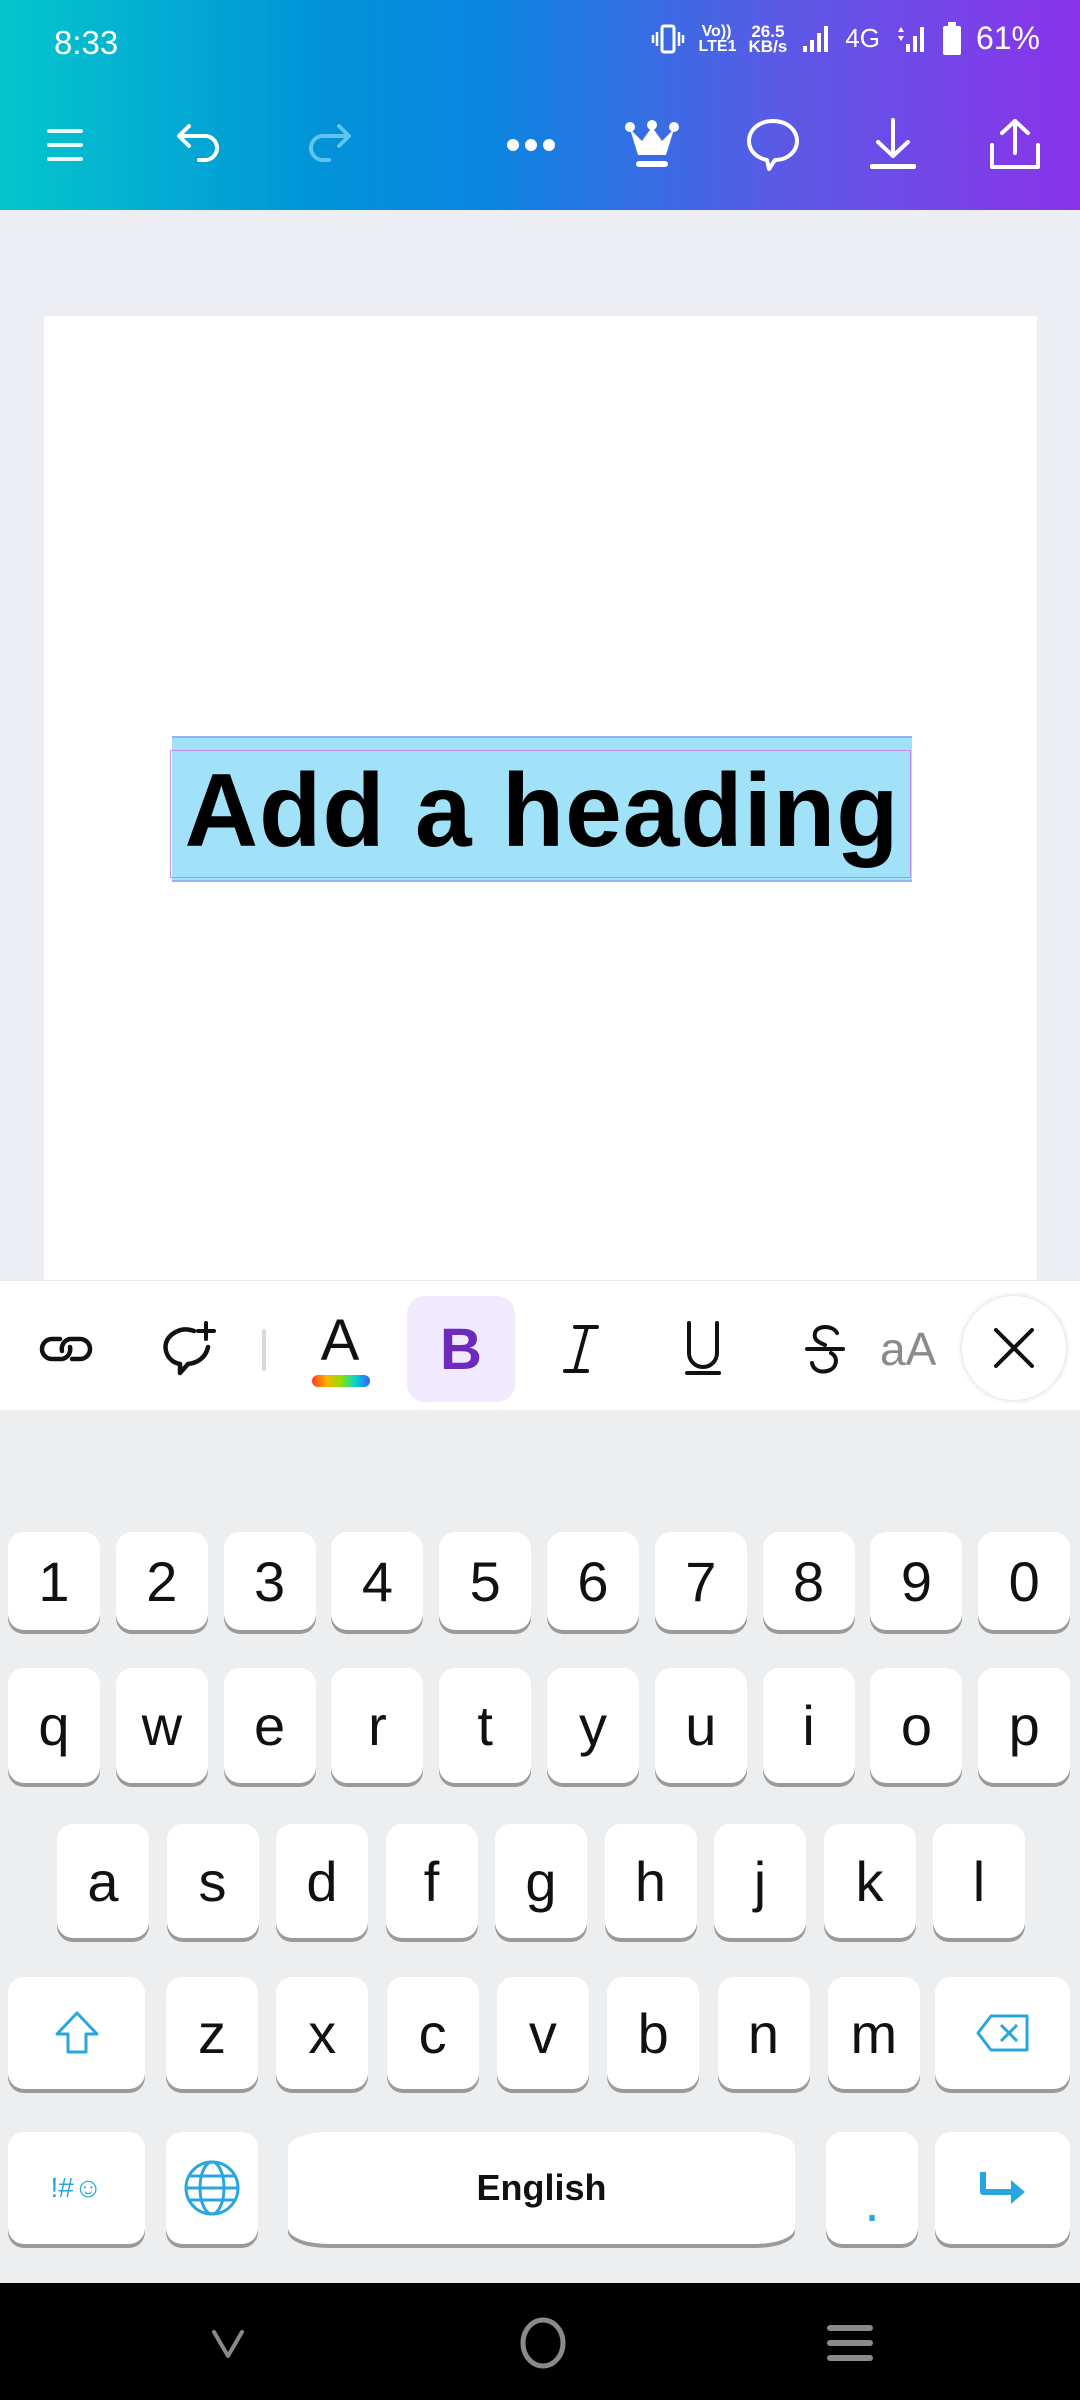  I want to click on nav-home-button, so click(543, 2343).